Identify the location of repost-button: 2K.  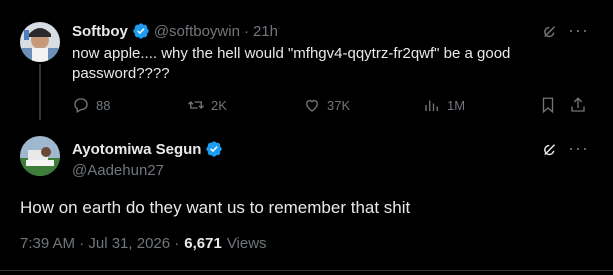
(207, 105).